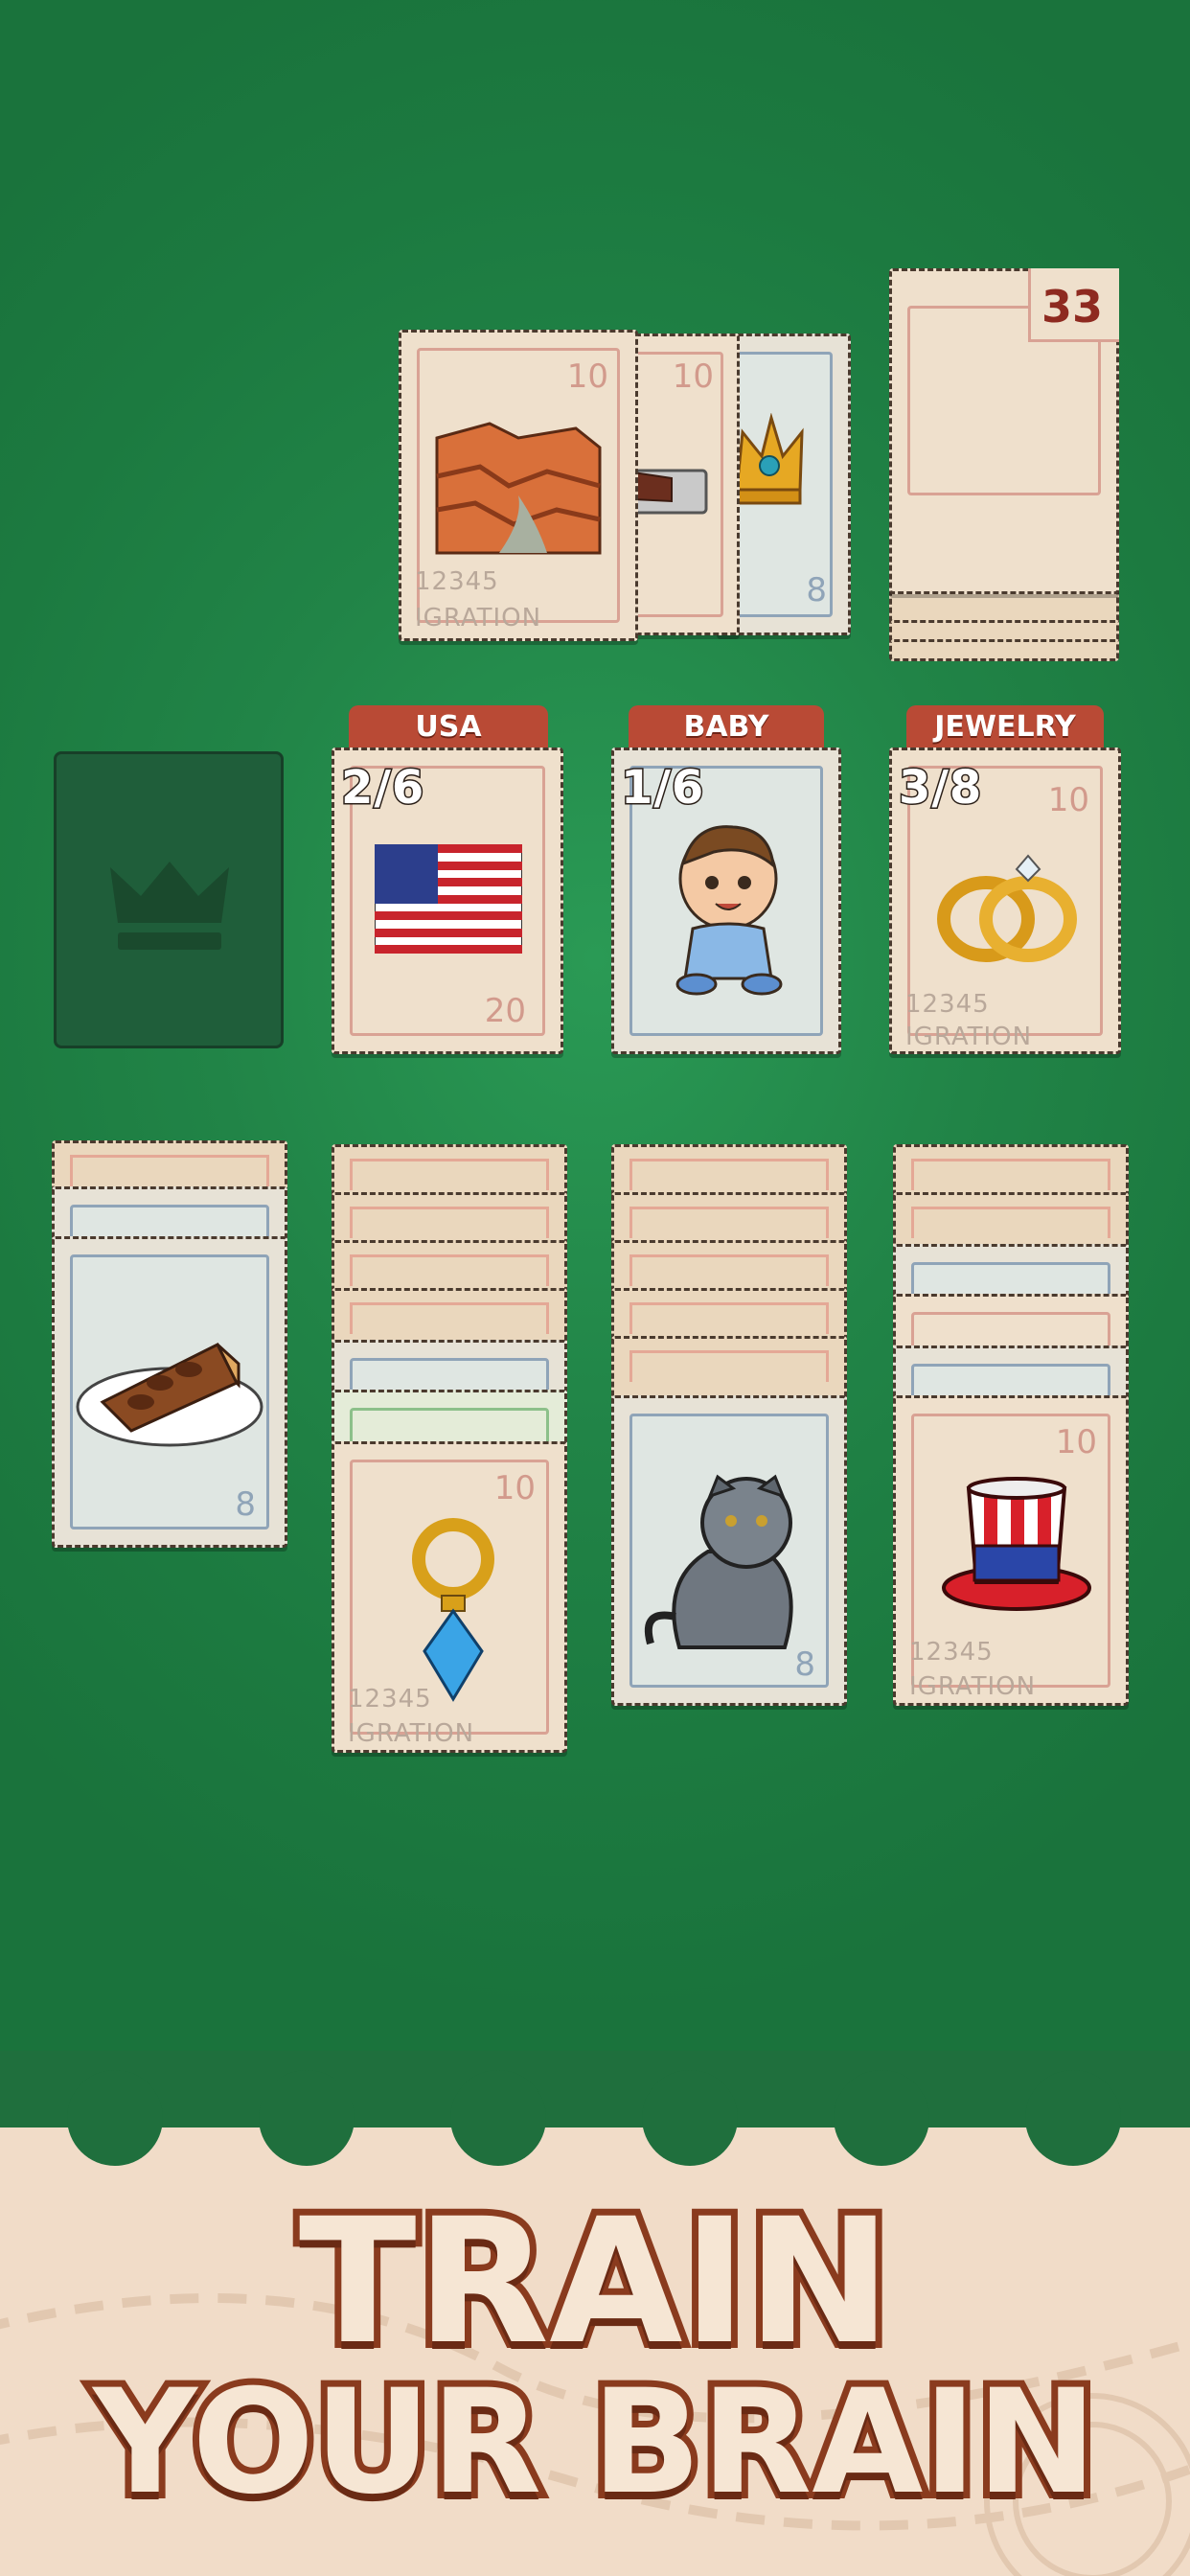 Image resolution: width=1190 pixels, height=2576 pixels. I want to click on category-label-jewelry: JEWELRY, so click(1005, 726).